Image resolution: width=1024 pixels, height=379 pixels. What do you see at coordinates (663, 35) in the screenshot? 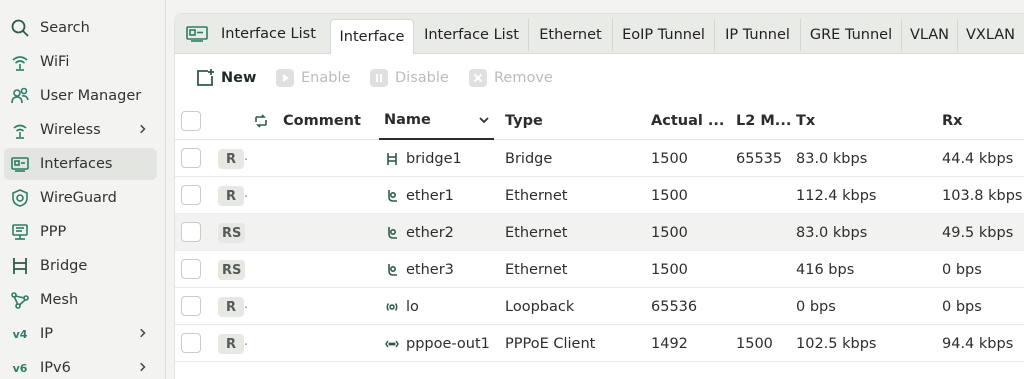
I see `tab-eoip-tunnel: EoIP Tunnel` at bounding box center [663, 35].